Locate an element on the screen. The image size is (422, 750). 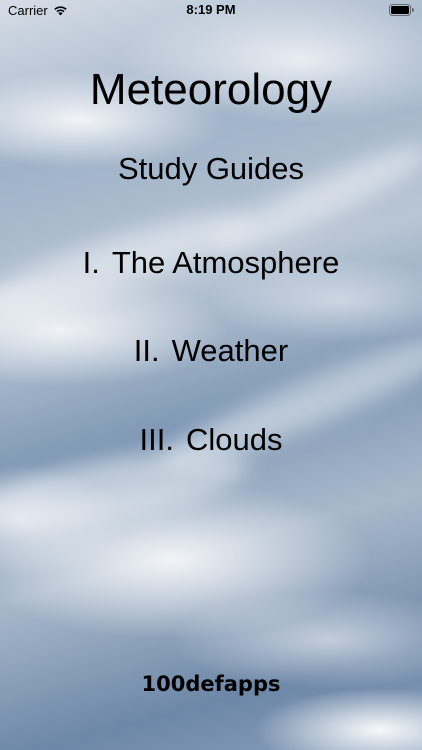
menu-item-label: The Atmosphere is located at coordinates (225, 262).